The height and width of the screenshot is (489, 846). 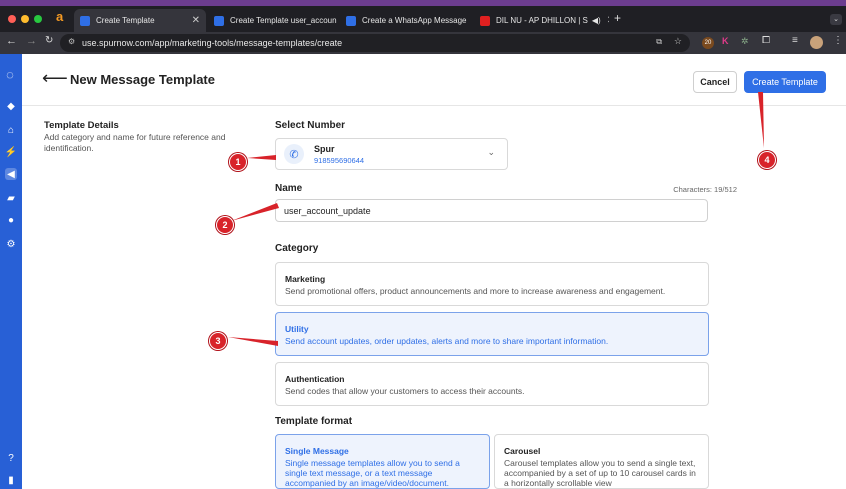 I want to click on tab-youtube-music: DIL NU - AP DHILLON | S ◀) ✕, so click(x=541, y=20).